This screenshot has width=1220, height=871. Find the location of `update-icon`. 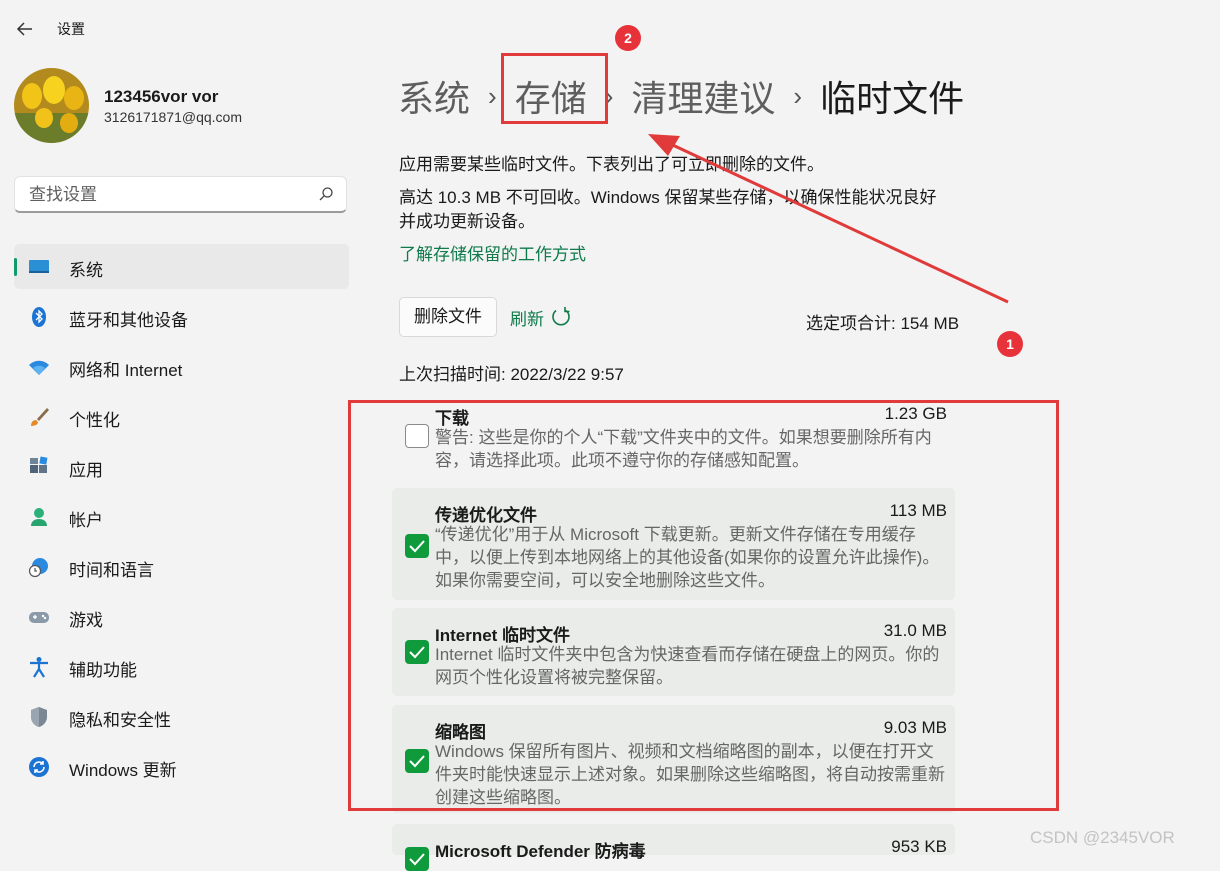

update-icon is located at coordinates (39, 767).